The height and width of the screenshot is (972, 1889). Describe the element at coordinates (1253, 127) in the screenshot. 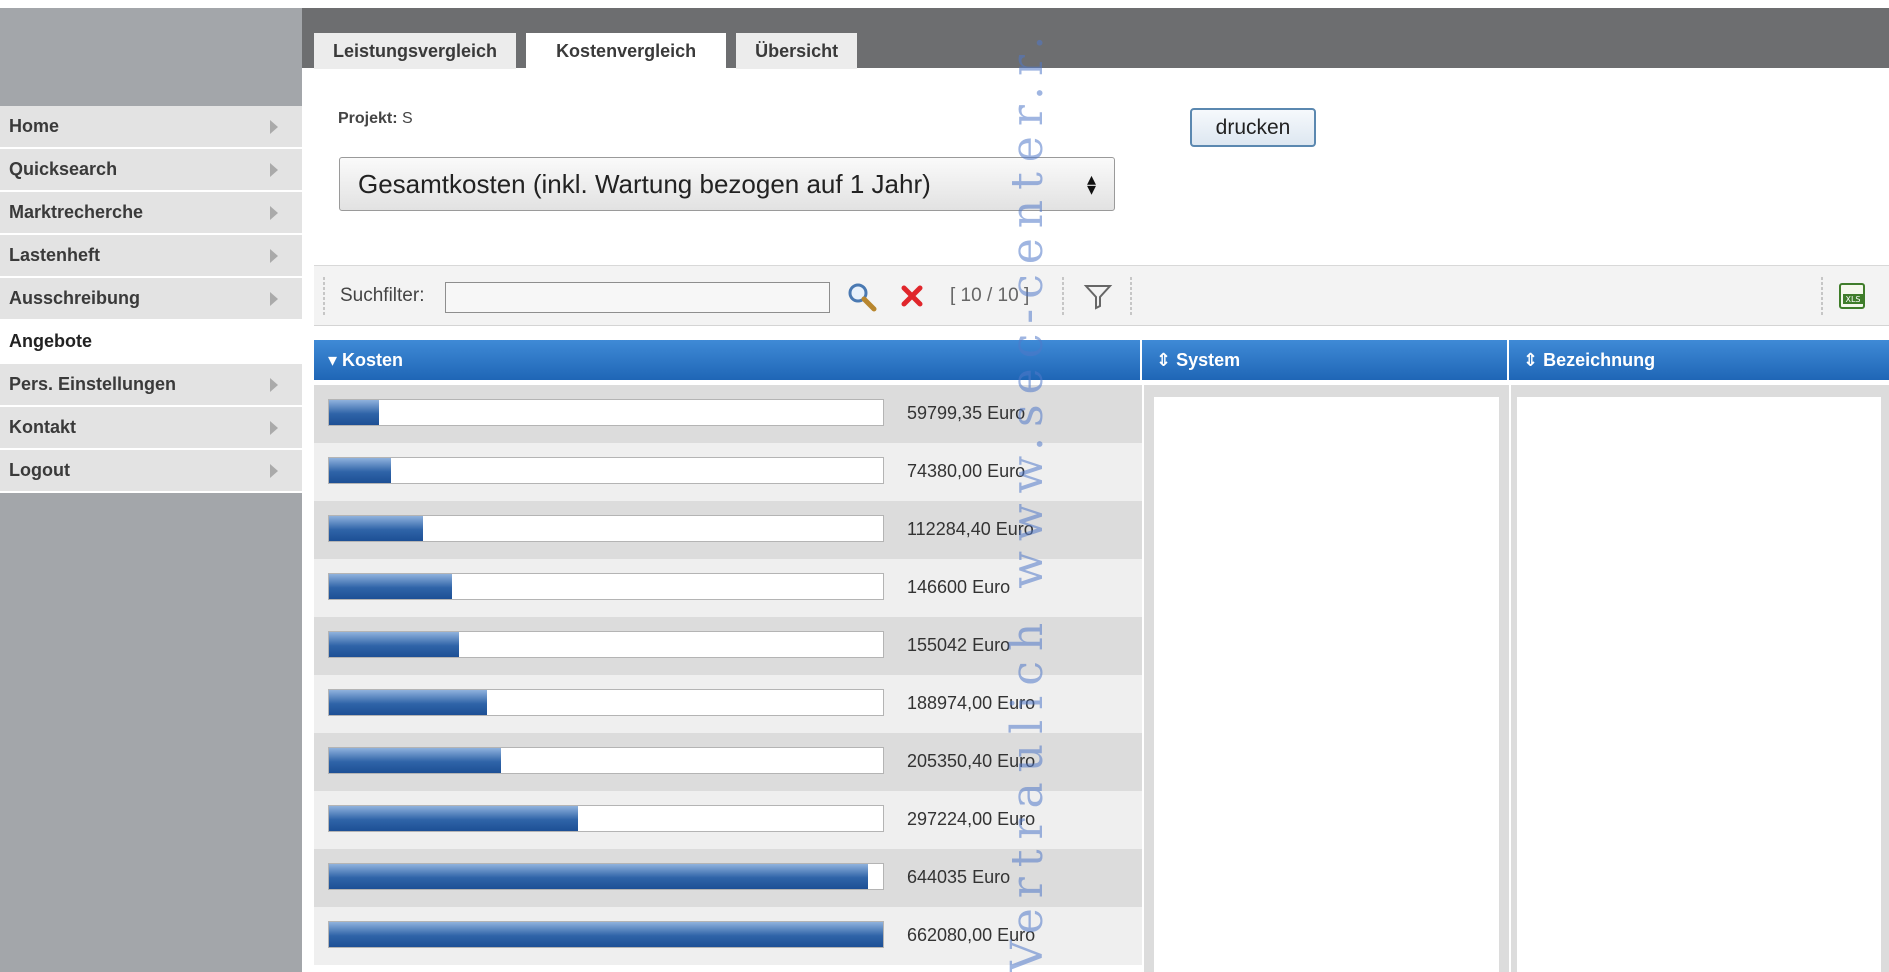

I see `print-button: drucken` at that location.